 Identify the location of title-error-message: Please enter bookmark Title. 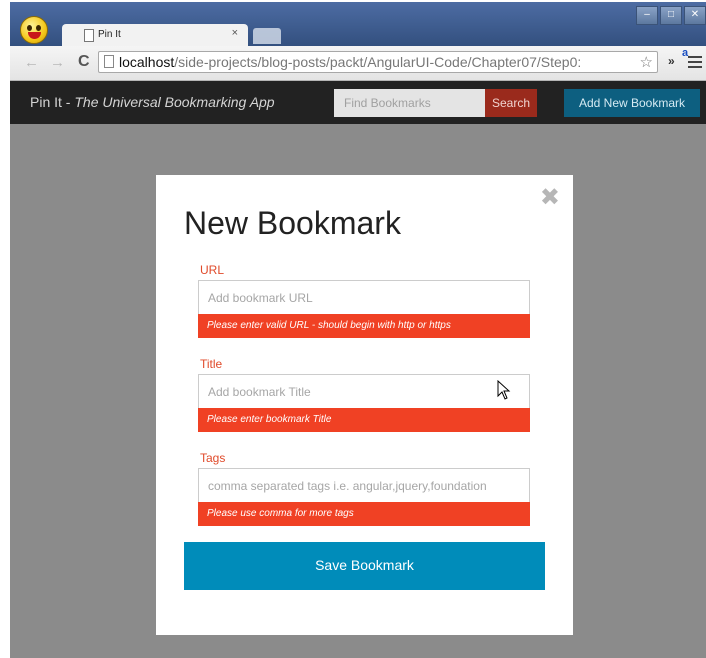
(364, 420).